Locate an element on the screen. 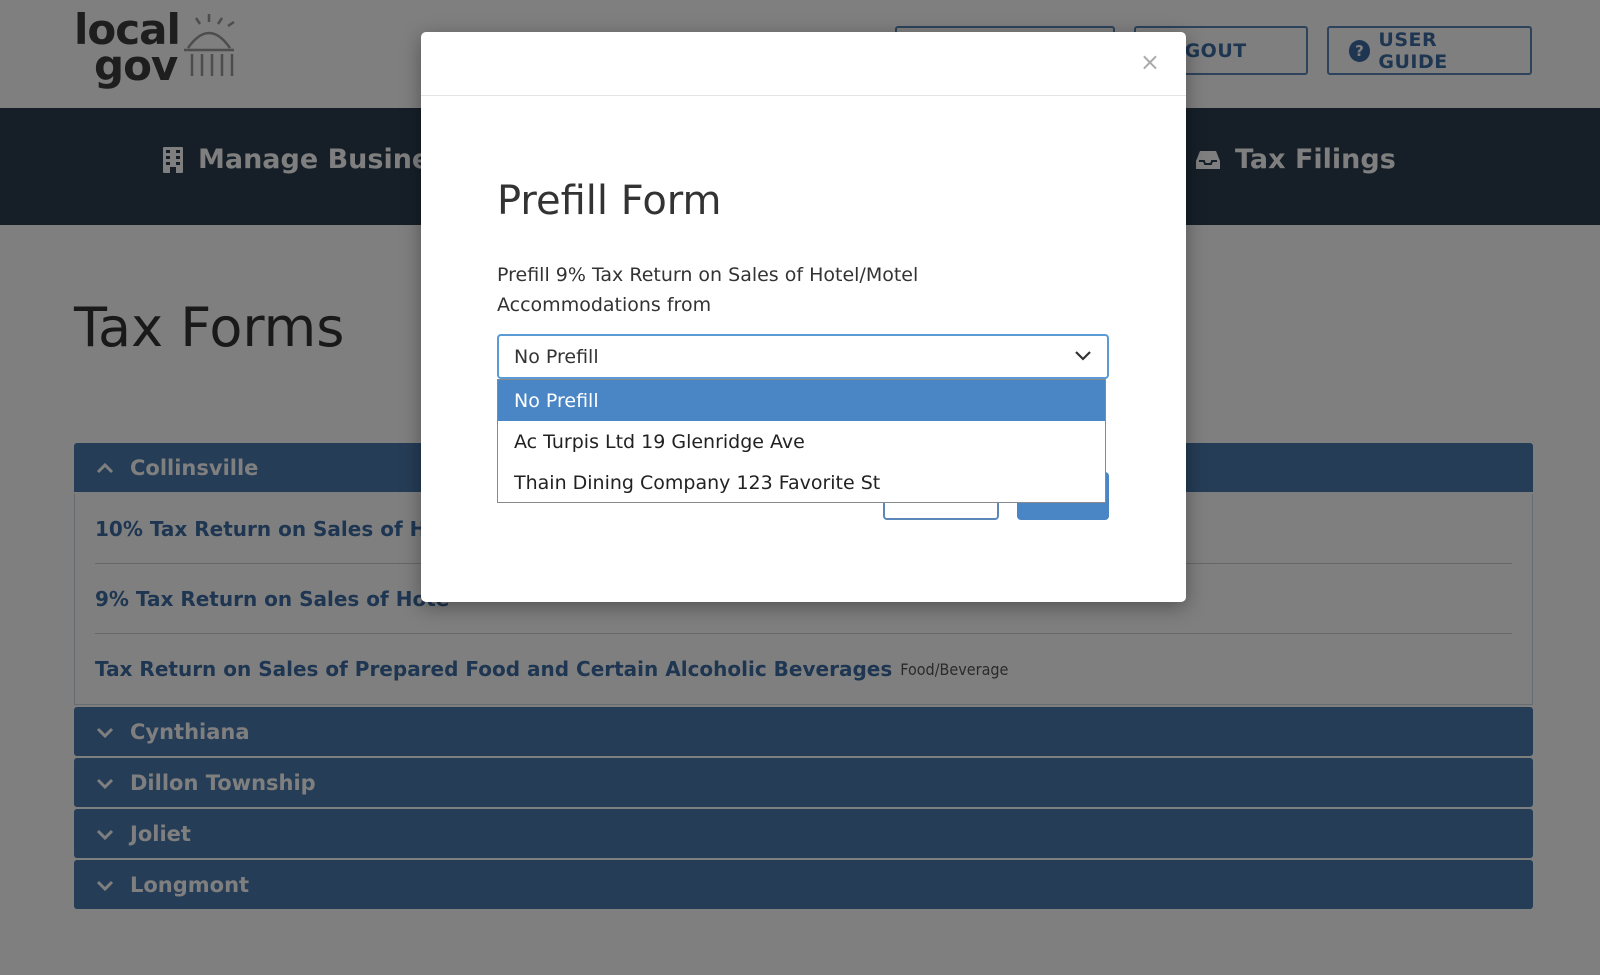  modal-title: Prefill Form is located at coordinates (609, 201).